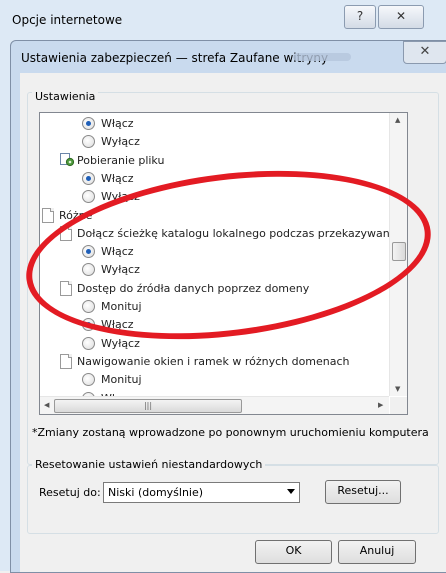  Describe the element at coordinates (293, 552) in the screenshot. I see `ok-button: OK` at that location.